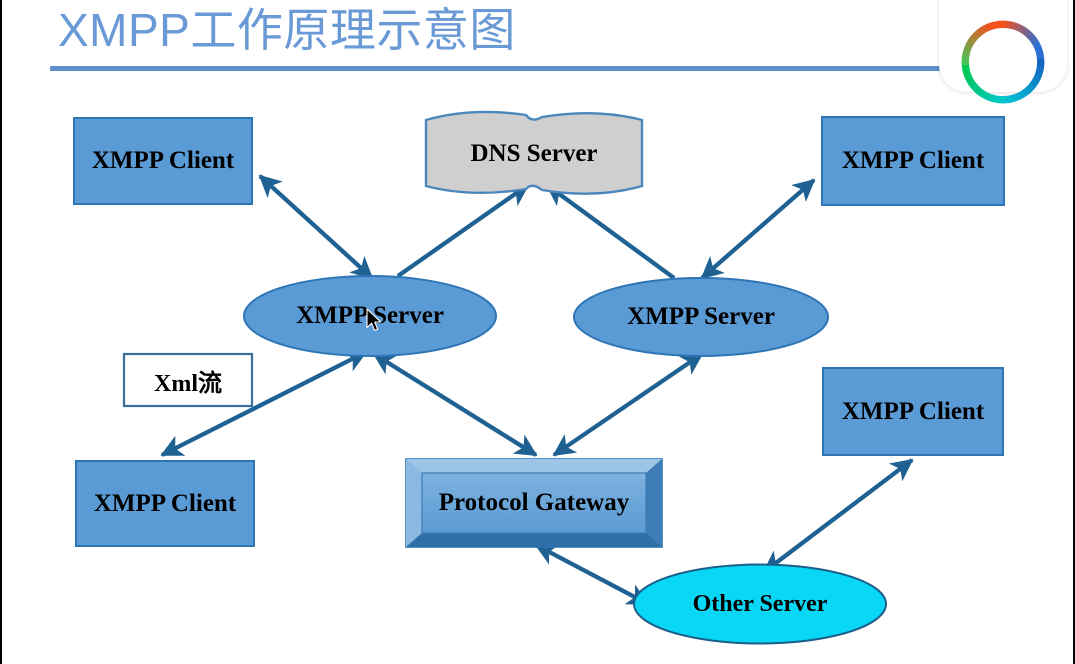 This screenshot has width=1075, height=664. What do you see at coordinates (760, 604) in the screenshot?
I see `node-other-server` at bounding box center [760, 604].